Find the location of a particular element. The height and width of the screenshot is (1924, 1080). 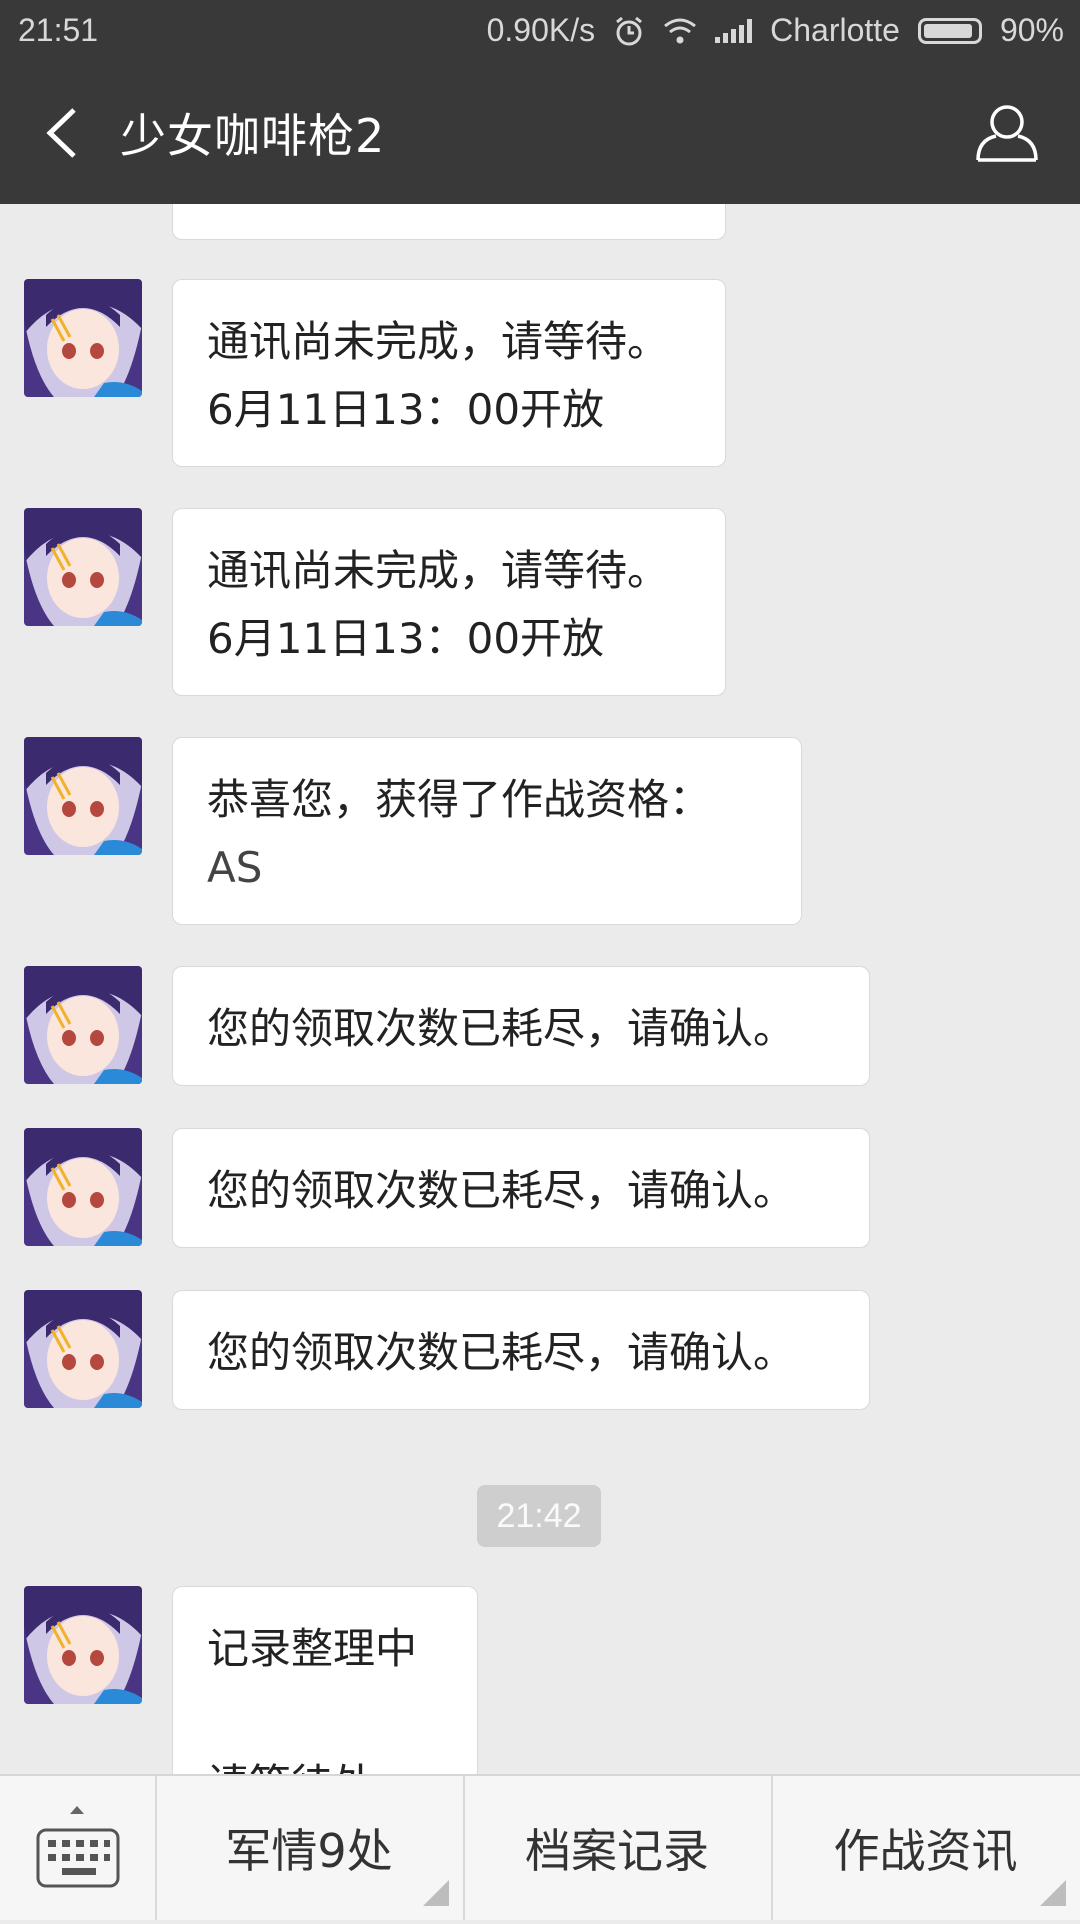

message-bubble is located at coordinates (449, 222).